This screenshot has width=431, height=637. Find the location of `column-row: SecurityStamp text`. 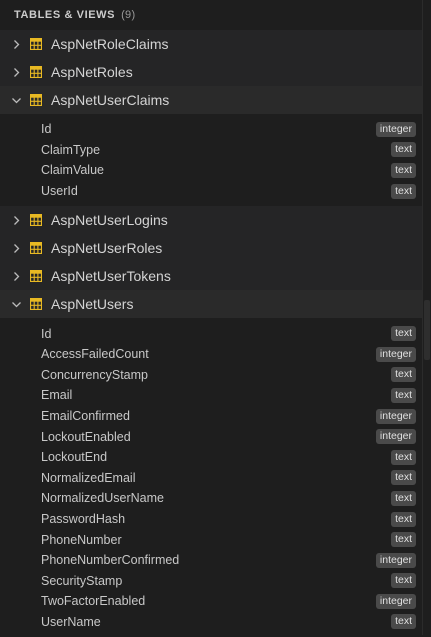

column-row: SecurityStamp text is located at coordinates (211, 581).